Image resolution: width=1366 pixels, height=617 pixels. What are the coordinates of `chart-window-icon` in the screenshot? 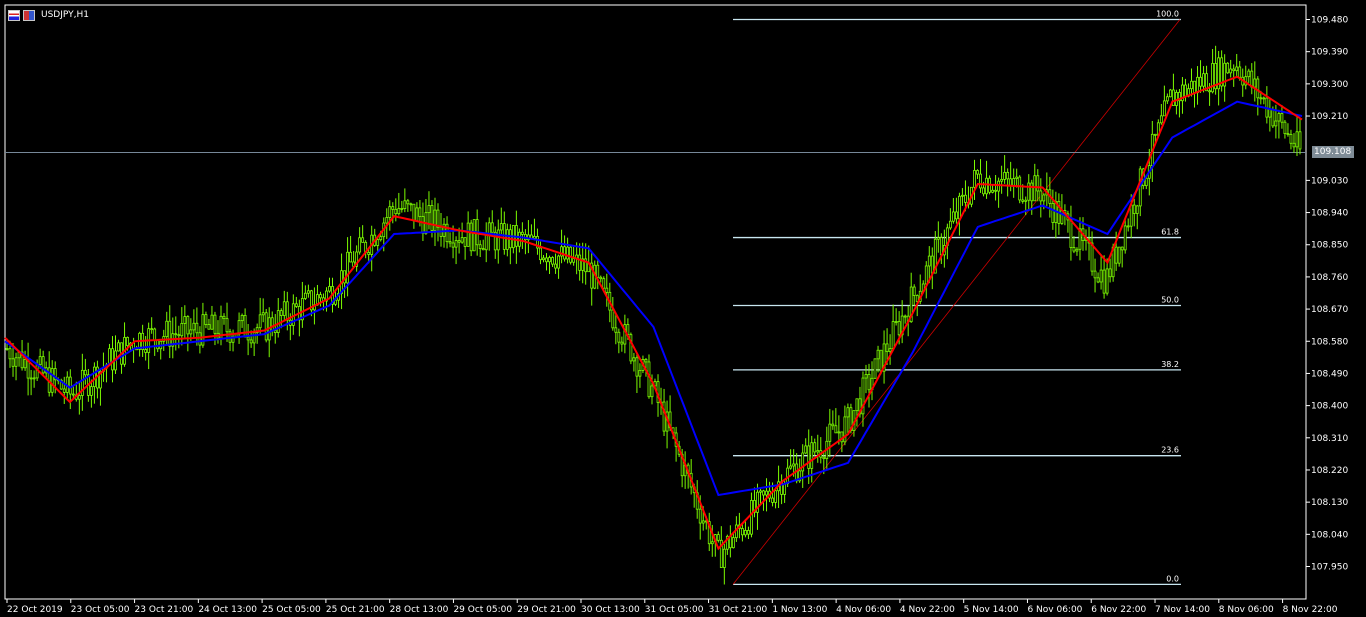 It's located at (14, 15).